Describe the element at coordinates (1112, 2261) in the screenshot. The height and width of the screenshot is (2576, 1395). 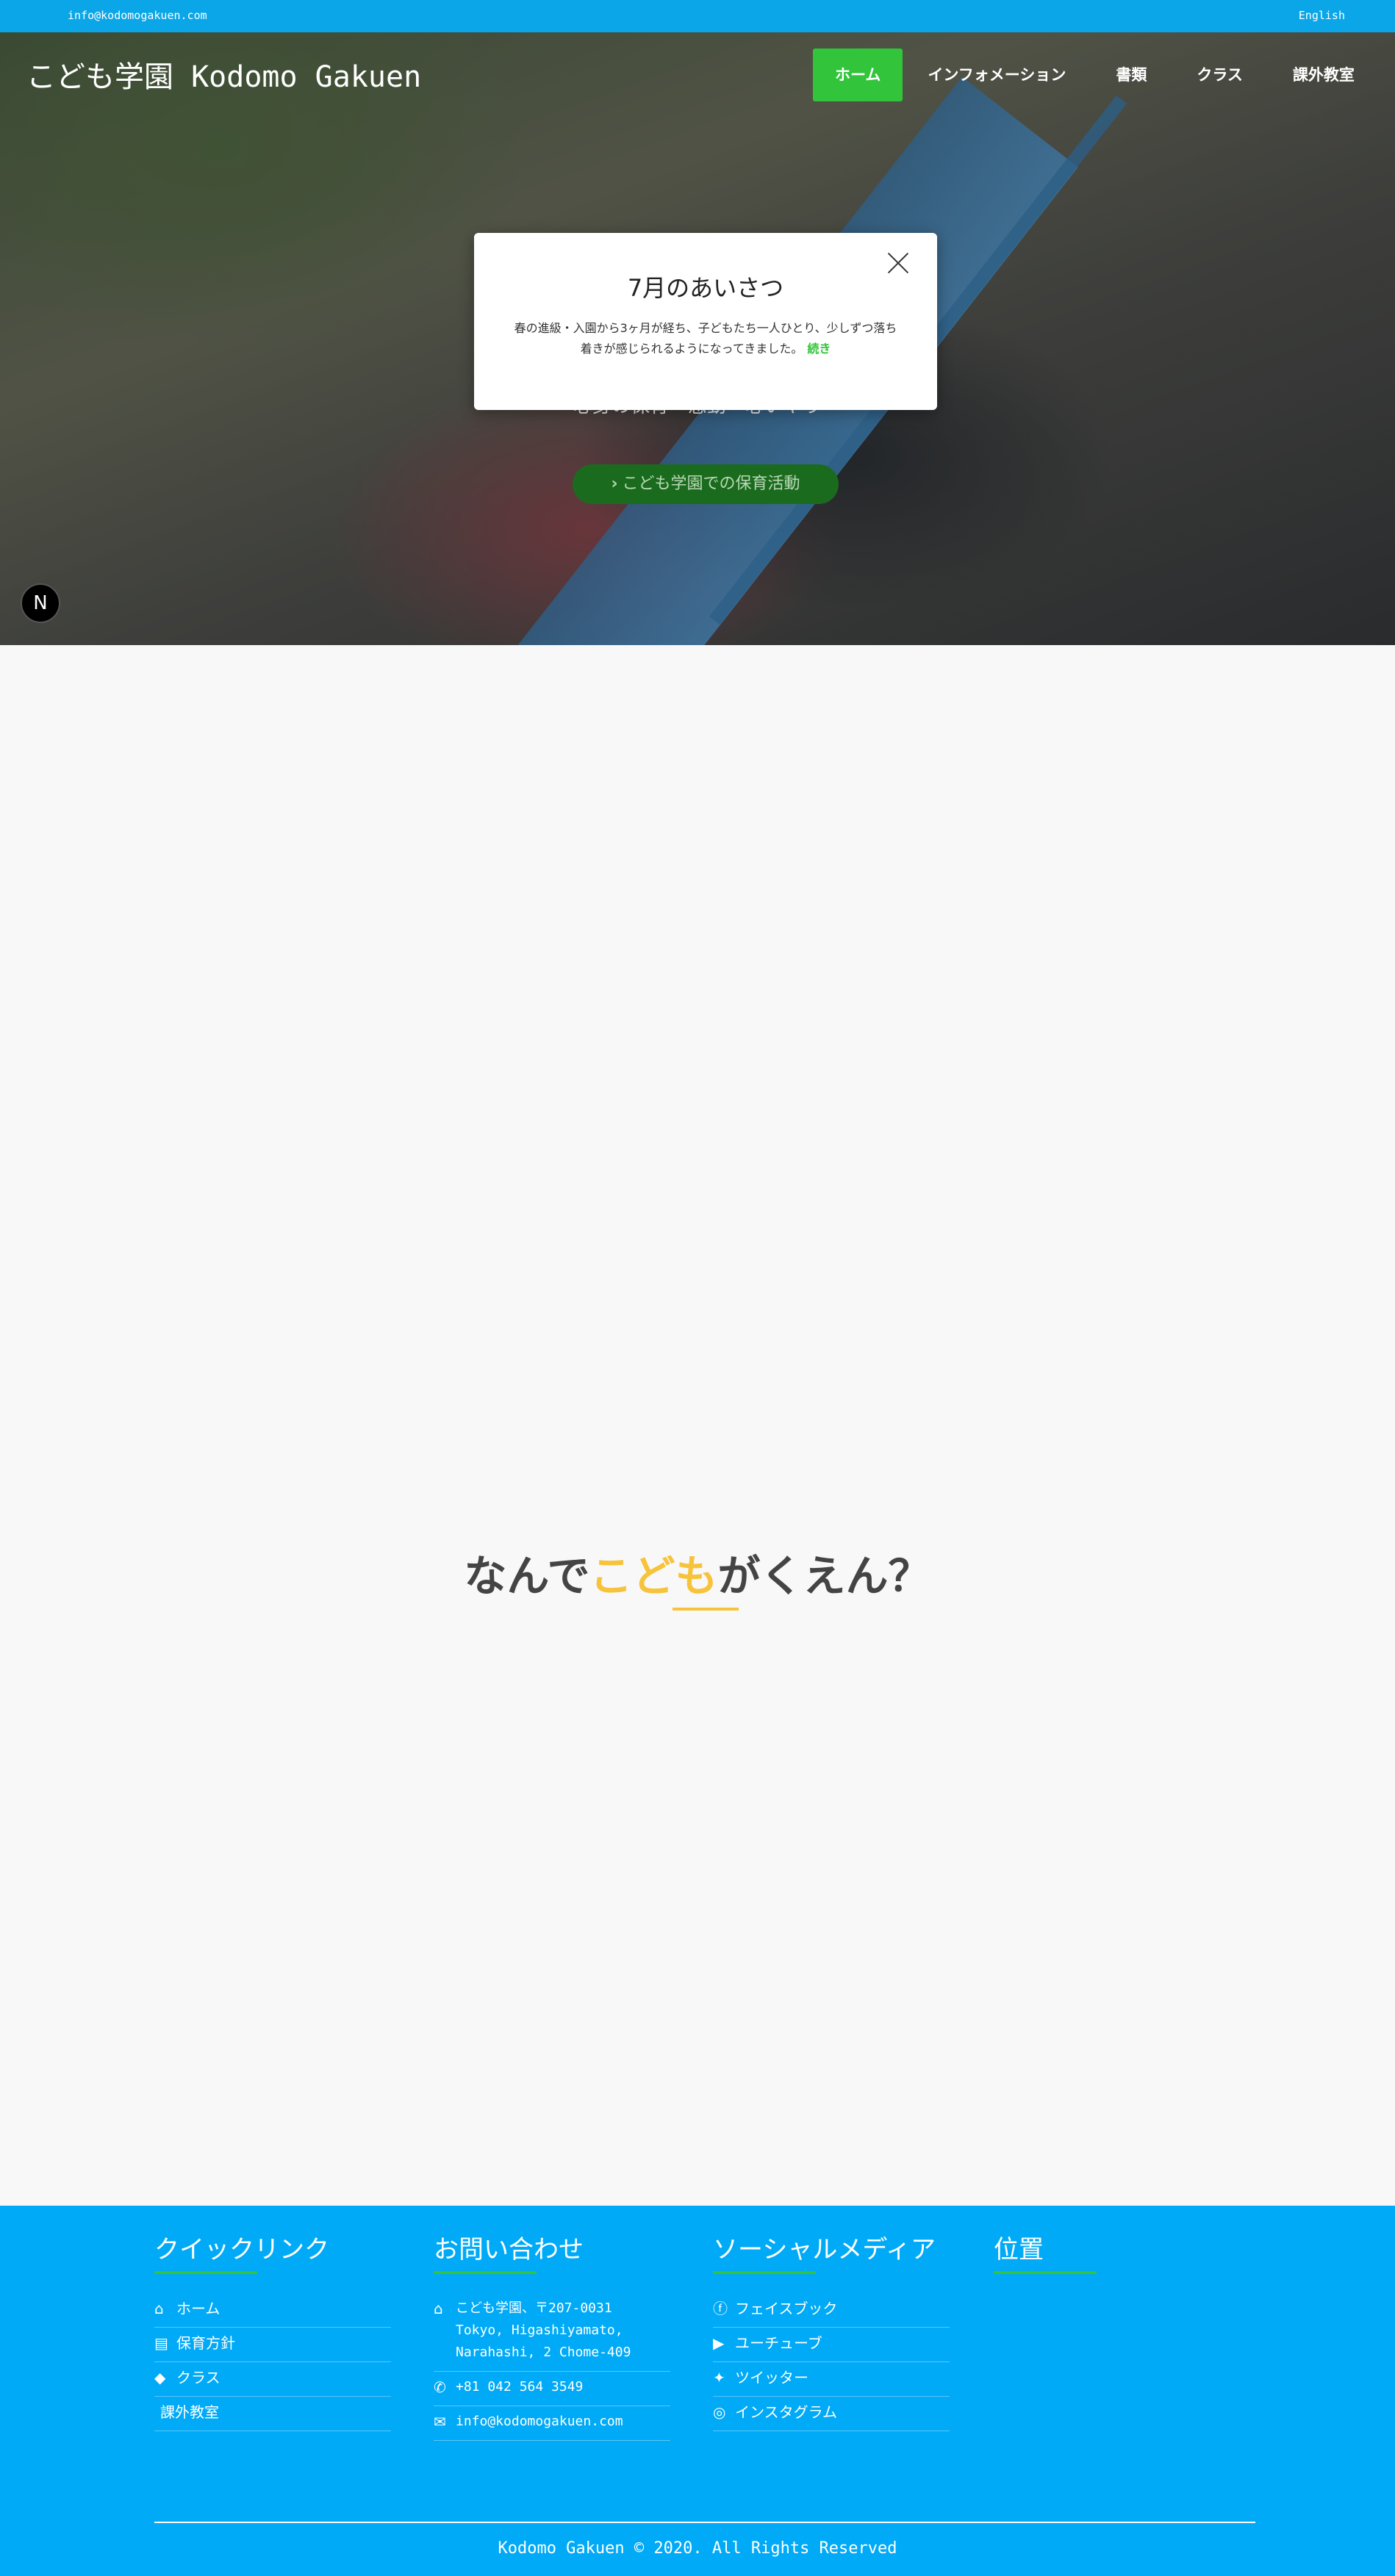
I see `footer-location: 位置` at that location.